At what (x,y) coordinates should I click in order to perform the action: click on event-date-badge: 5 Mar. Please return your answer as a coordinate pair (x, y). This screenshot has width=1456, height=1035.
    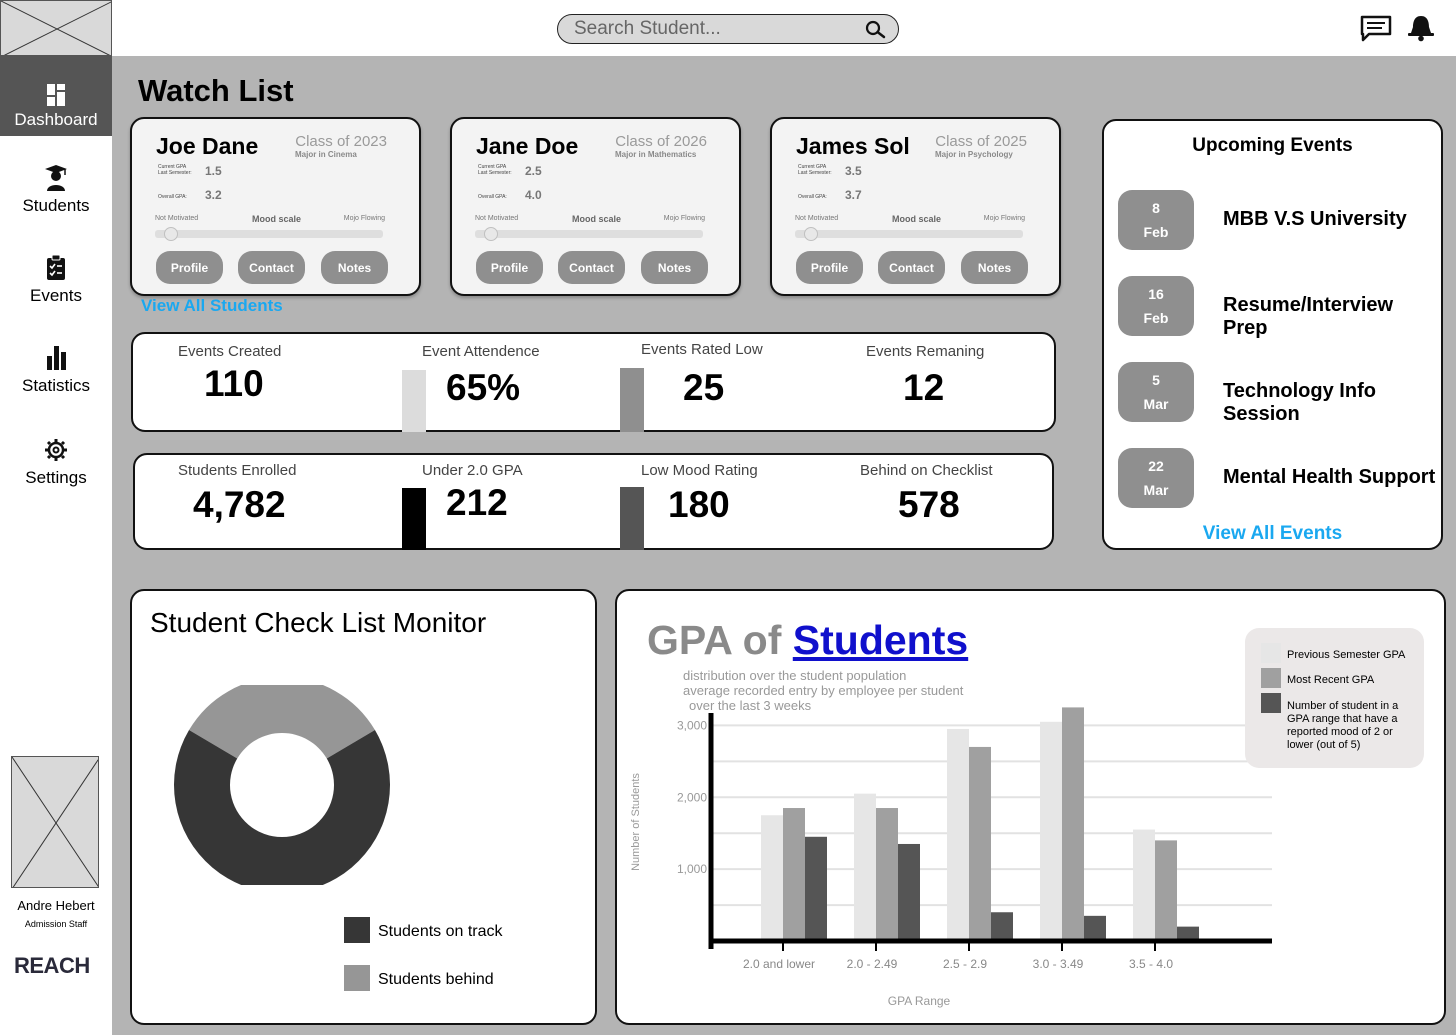
    Looking at the image, I should click on (1156, 392).